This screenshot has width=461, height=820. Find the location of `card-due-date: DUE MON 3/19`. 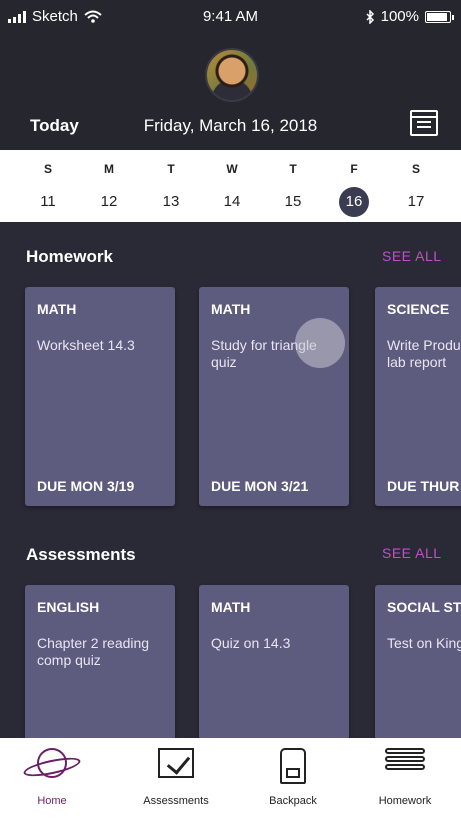

card-due-date: DUE MON 3/19 is located at coordinates (86, 486).